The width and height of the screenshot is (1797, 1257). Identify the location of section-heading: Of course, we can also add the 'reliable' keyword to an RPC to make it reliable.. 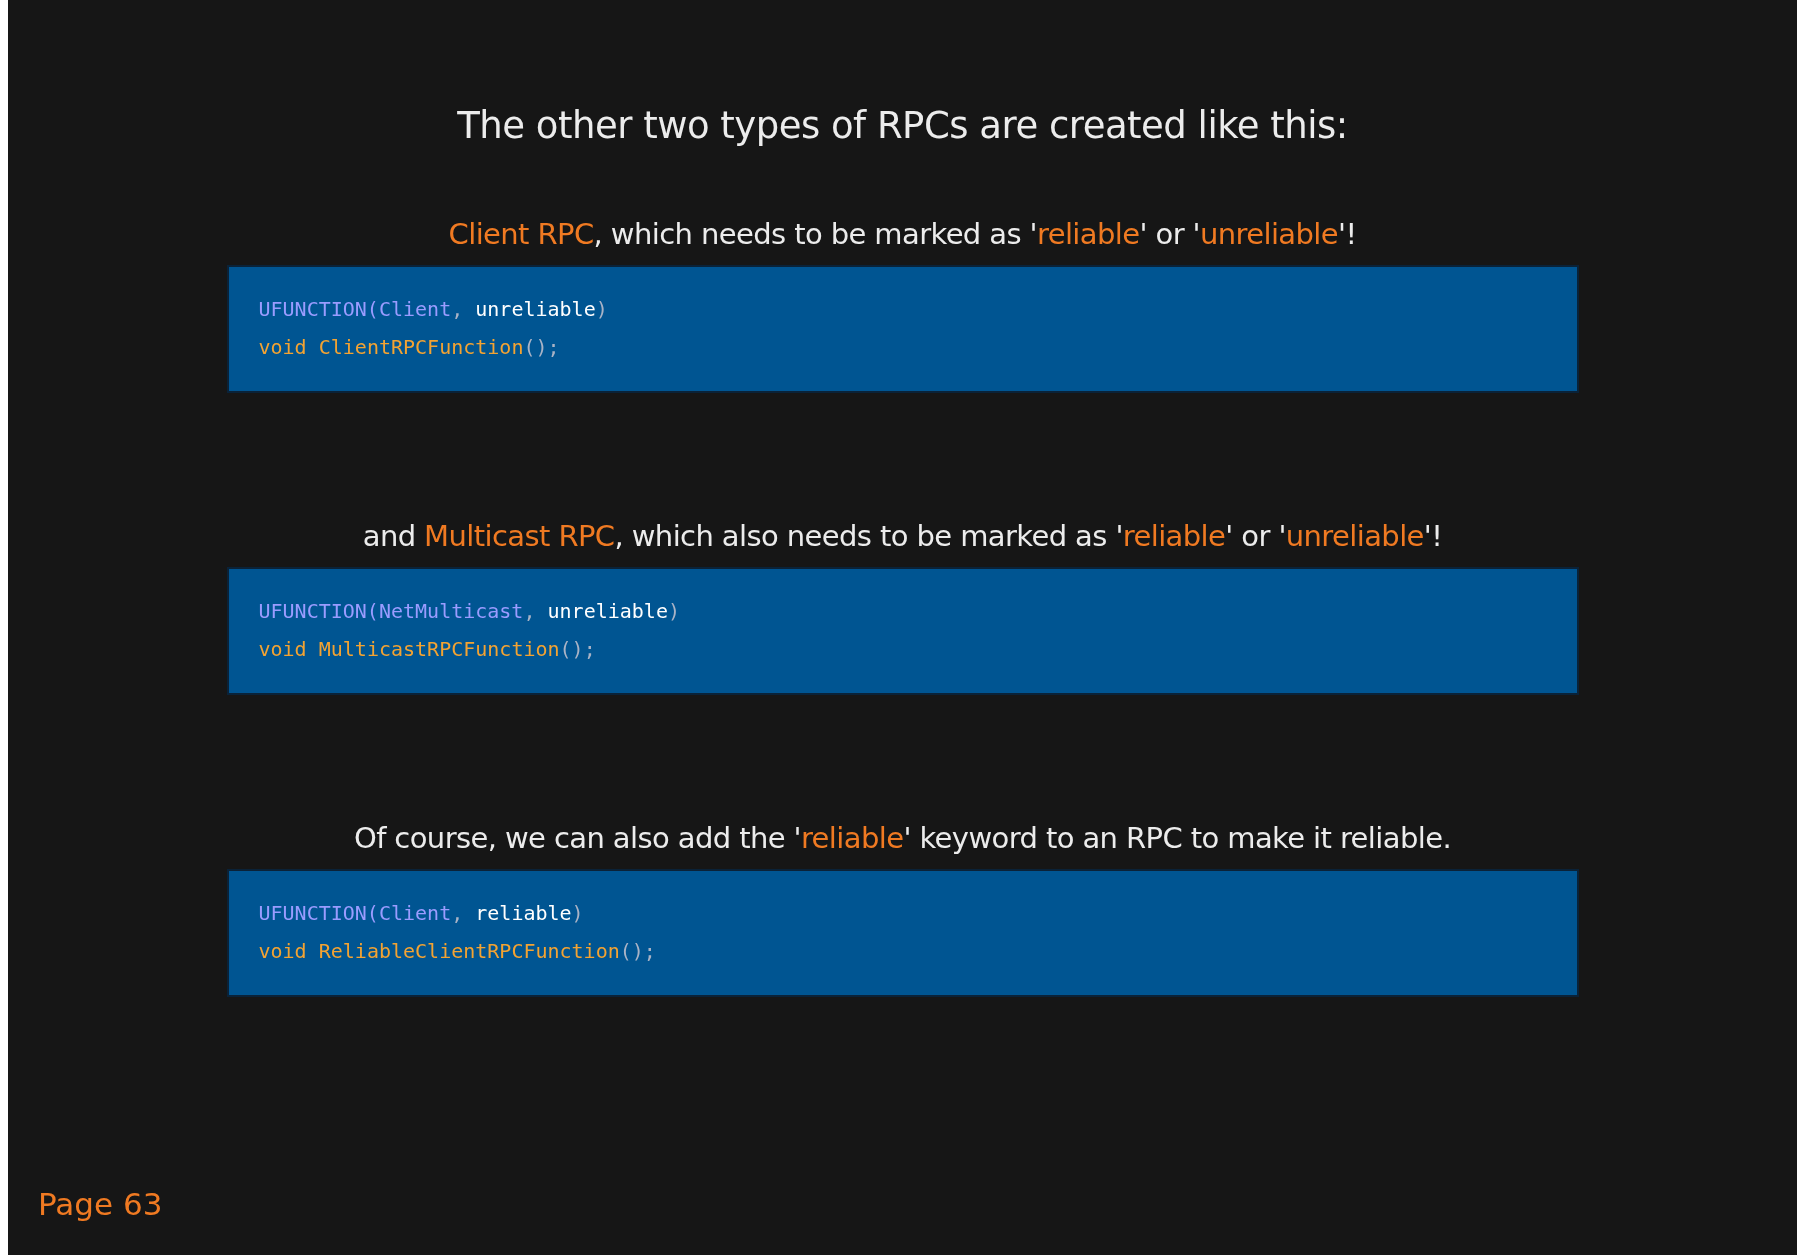
(902, 838).